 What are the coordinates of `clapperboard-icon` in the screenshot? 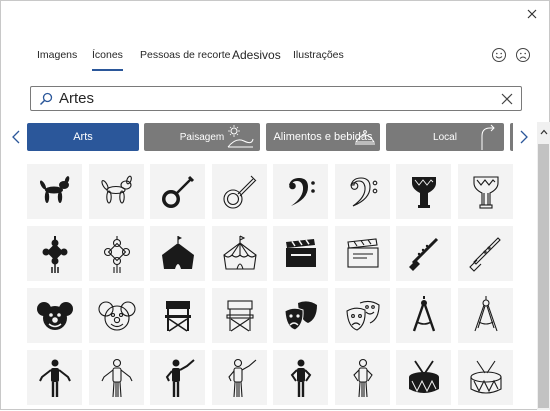 It's located at (300, 252).